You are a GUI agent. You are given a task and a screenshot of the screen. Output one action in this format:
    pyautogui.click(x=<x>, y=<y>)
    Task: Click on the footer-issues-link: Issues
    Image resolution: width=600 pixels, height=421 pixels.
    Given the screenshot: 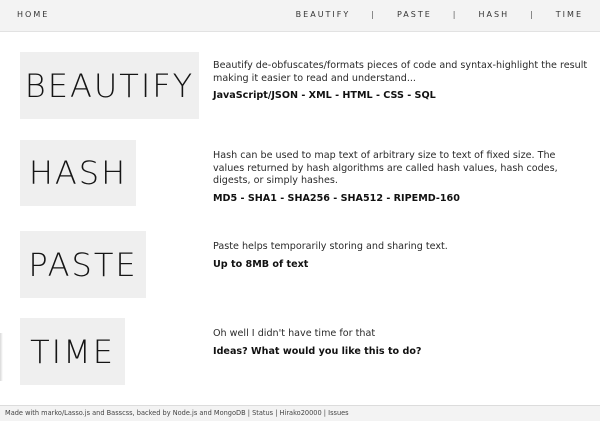 What is the action you would take?
    pyautogui.click(x=338, y=413)
    